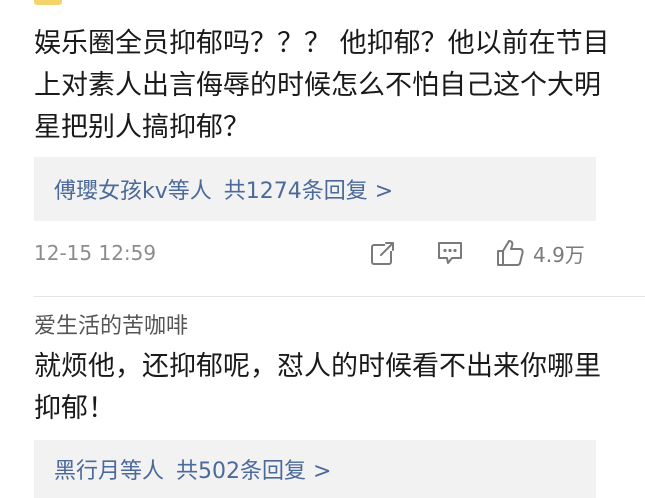 This screenshot has height=498, width=645. What do you see at coordinates (339, 296) in the screenshot?
I see `comment-divider` at bounding box center [339, 296].